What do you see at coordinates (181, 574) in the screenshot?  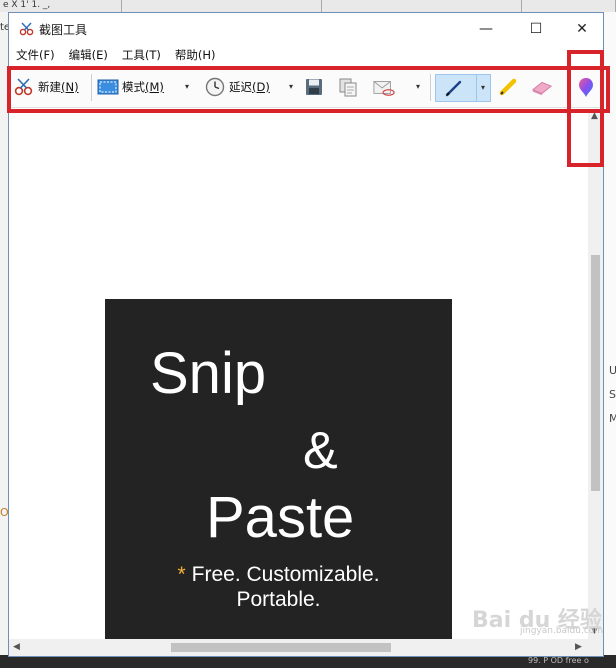 I see `promo-star: *` at bounding box center [181, 574].